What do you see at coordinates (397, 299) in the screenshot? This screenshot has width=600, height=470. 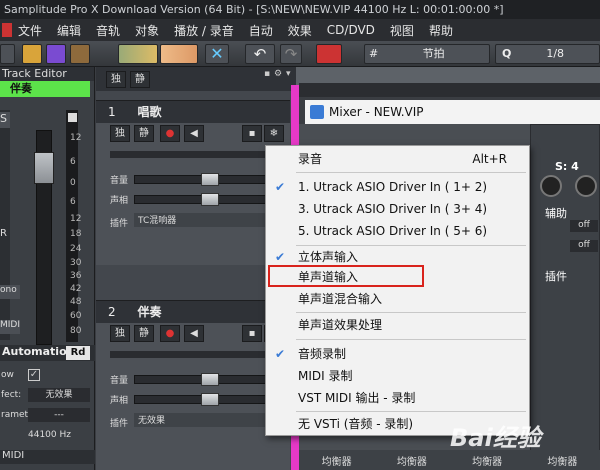 I see `menu-item-mono-mix-input: 单声道混合输入` at bounding box center [397, 299].